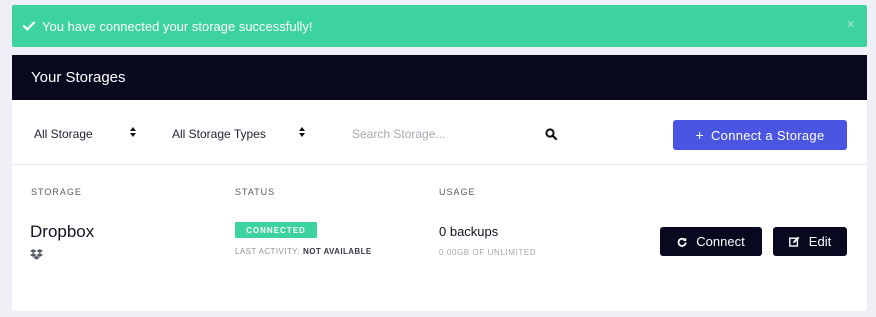 This screenshot has width=876, height=317. I want to click on storage-filter-select: All Storage, so click(85, 134).